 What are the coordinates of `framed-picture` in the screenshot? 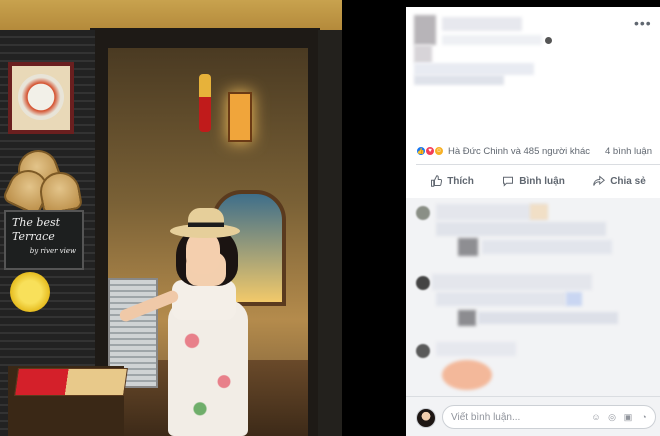 It's located at (41, 98).